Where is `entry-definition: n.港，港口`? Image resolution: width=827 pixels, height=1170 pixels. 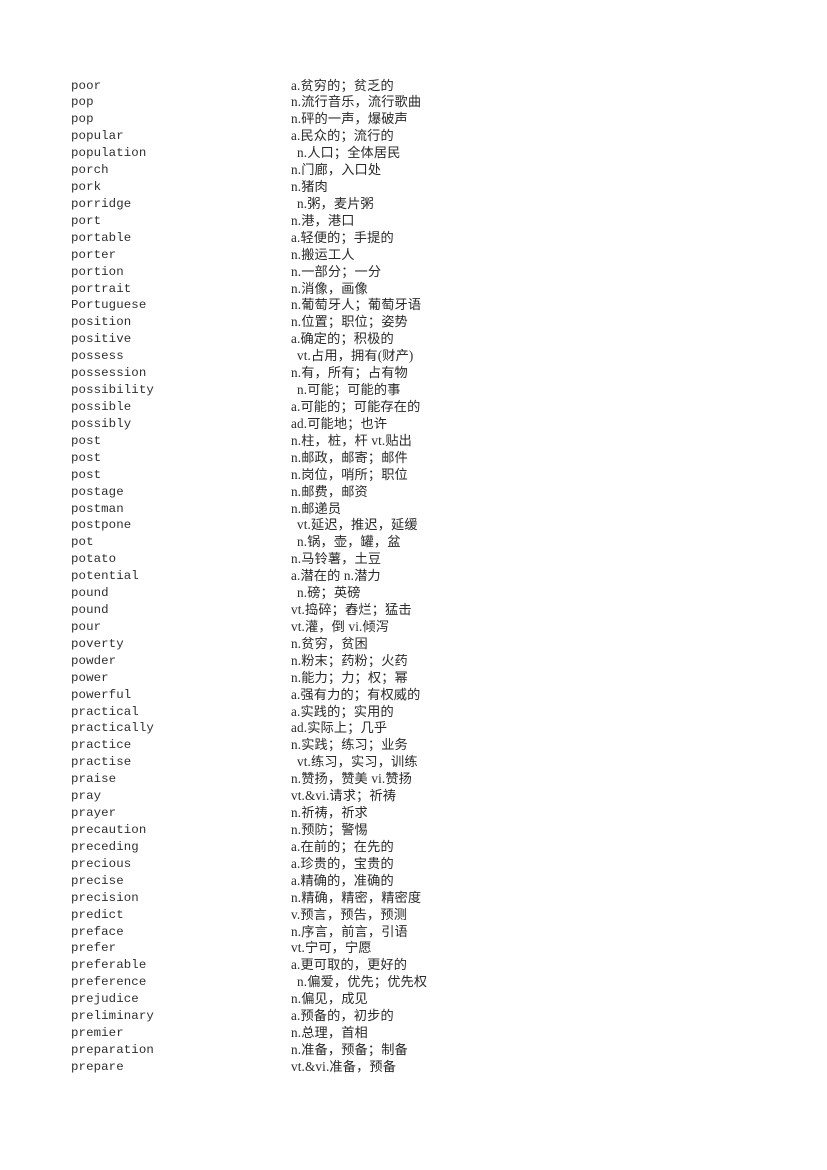
entry-definition: n.港，港口 is located at coordinates (323, 220).